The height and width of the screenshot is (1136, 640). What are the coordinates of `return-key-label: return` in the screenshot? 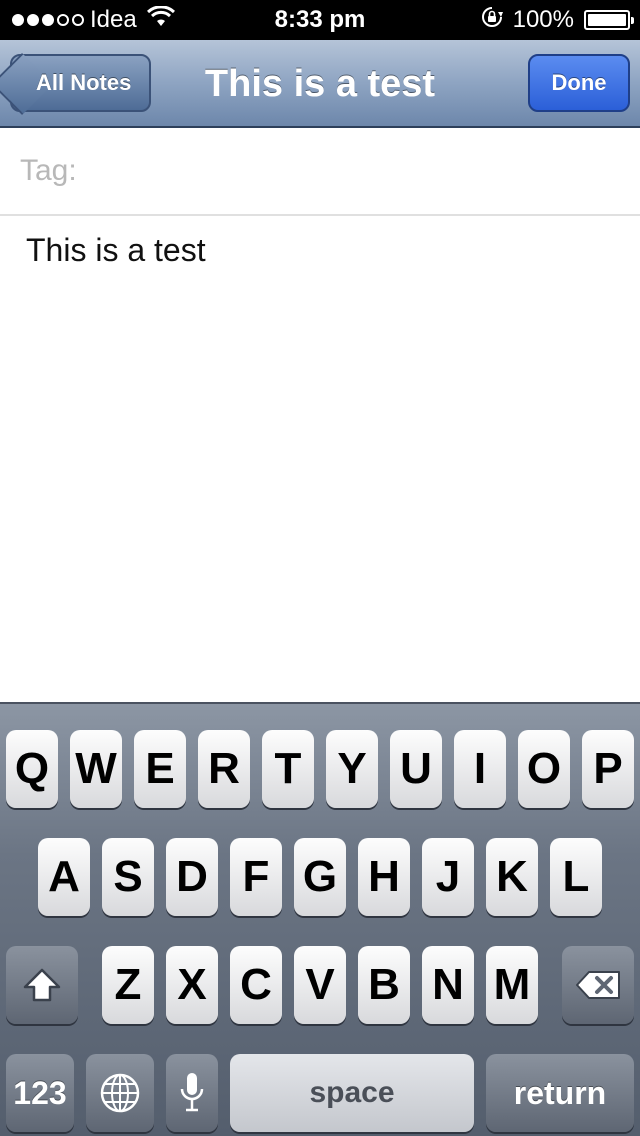 It's located at (560, 1092).